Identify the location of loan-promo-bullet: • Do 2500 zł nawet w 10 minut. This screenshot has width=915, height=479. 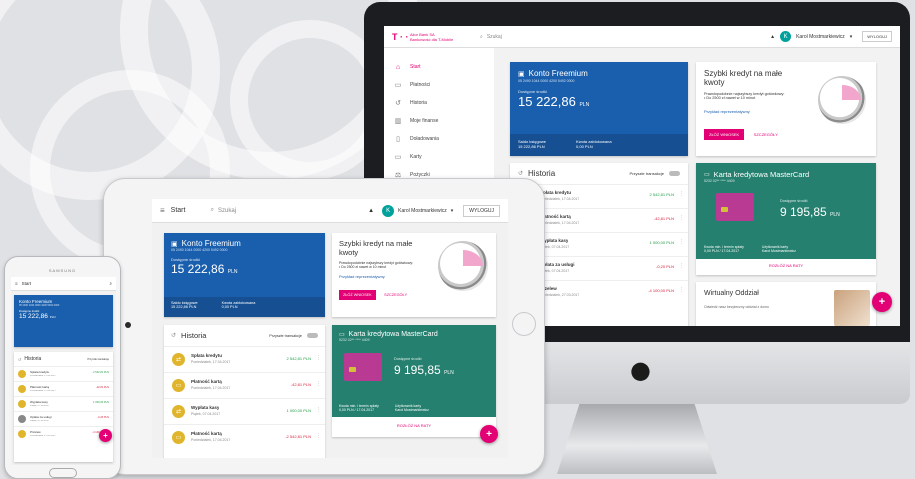
(363, 267).